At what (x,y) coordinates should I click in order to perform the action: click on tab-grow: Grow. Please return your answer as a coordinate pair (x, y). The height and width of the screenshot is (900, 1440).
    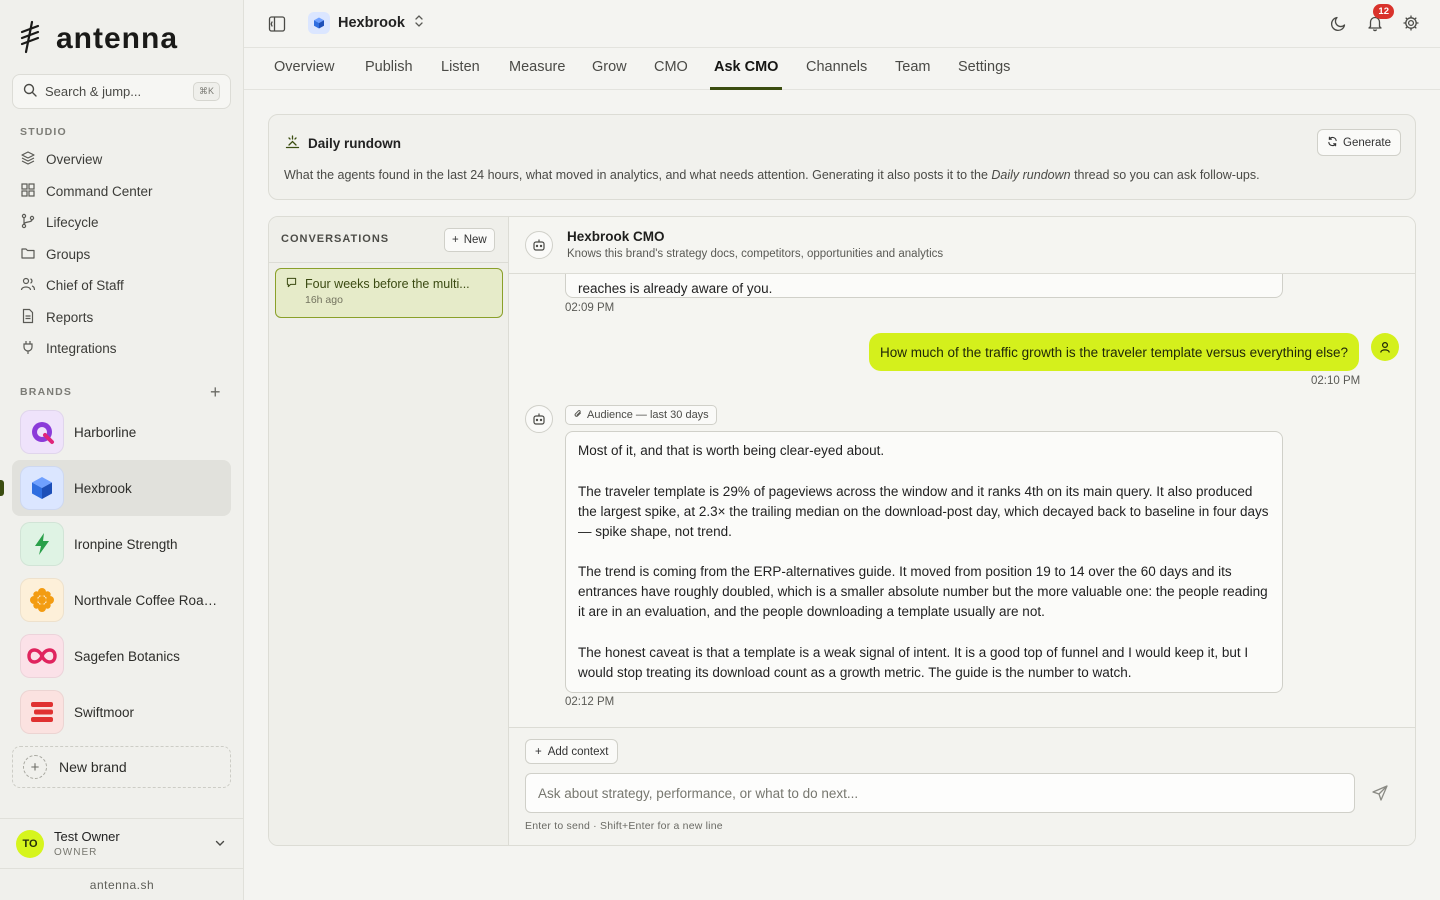
    Looking at the image, I should click on (609, 67).